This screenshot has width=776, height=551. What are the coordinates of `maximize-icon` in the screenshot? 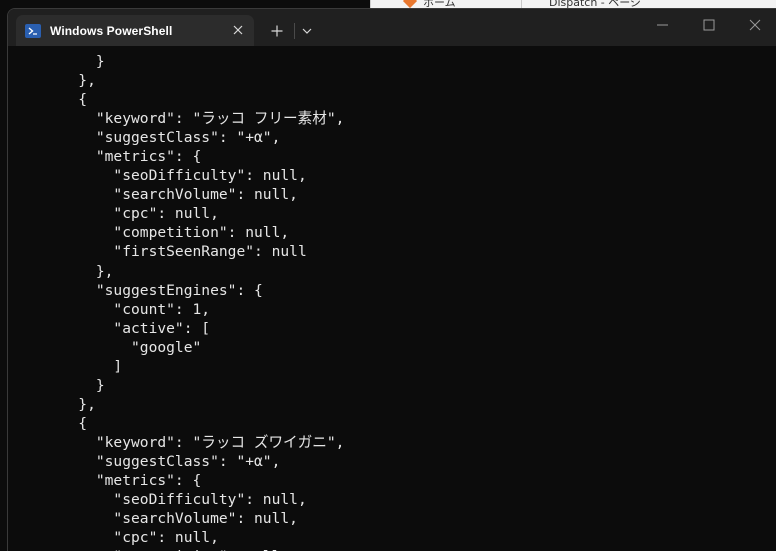 It's located at (709, 25).